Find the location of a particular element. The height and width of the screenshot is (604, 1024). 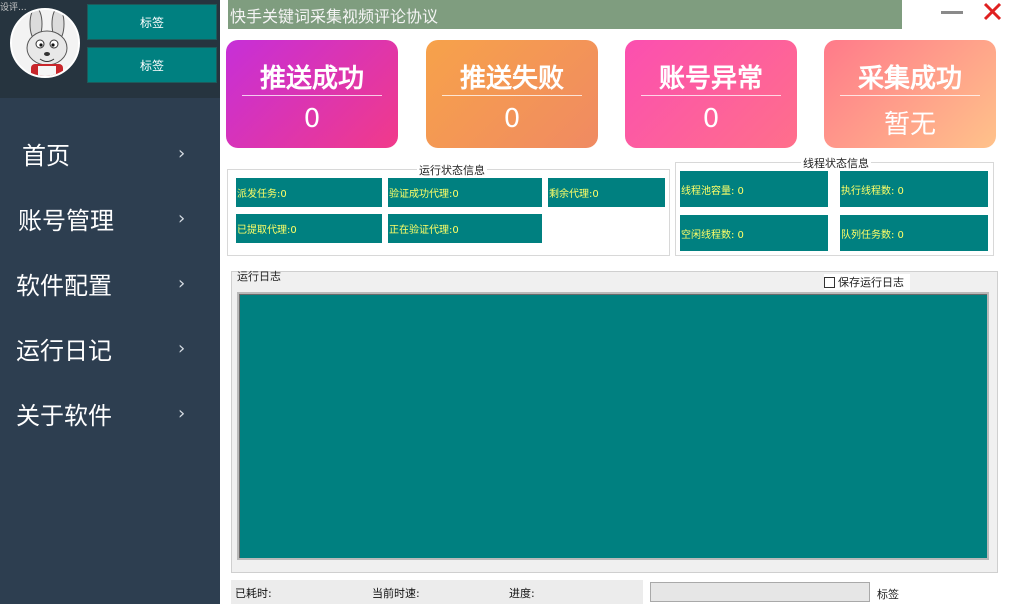

tag-button-top: 标签 is located at coordinates (152, 22).